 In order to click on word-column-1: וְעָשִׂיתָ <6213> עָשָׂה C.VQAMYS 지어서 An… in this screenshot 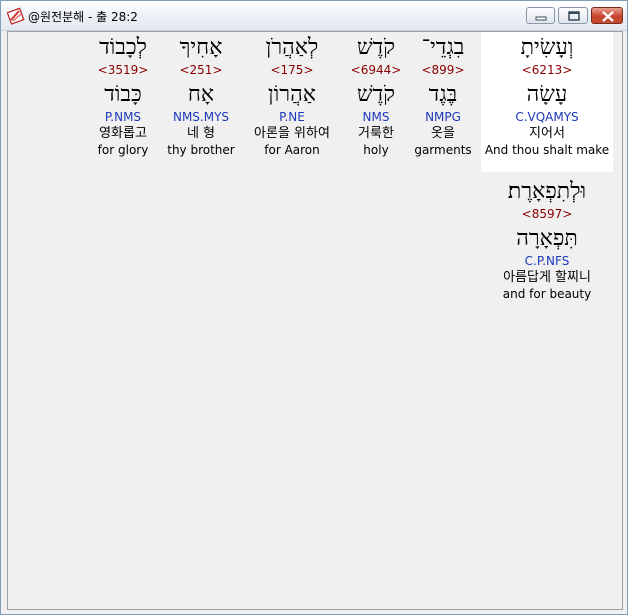, I will do `click(547, 102)`.